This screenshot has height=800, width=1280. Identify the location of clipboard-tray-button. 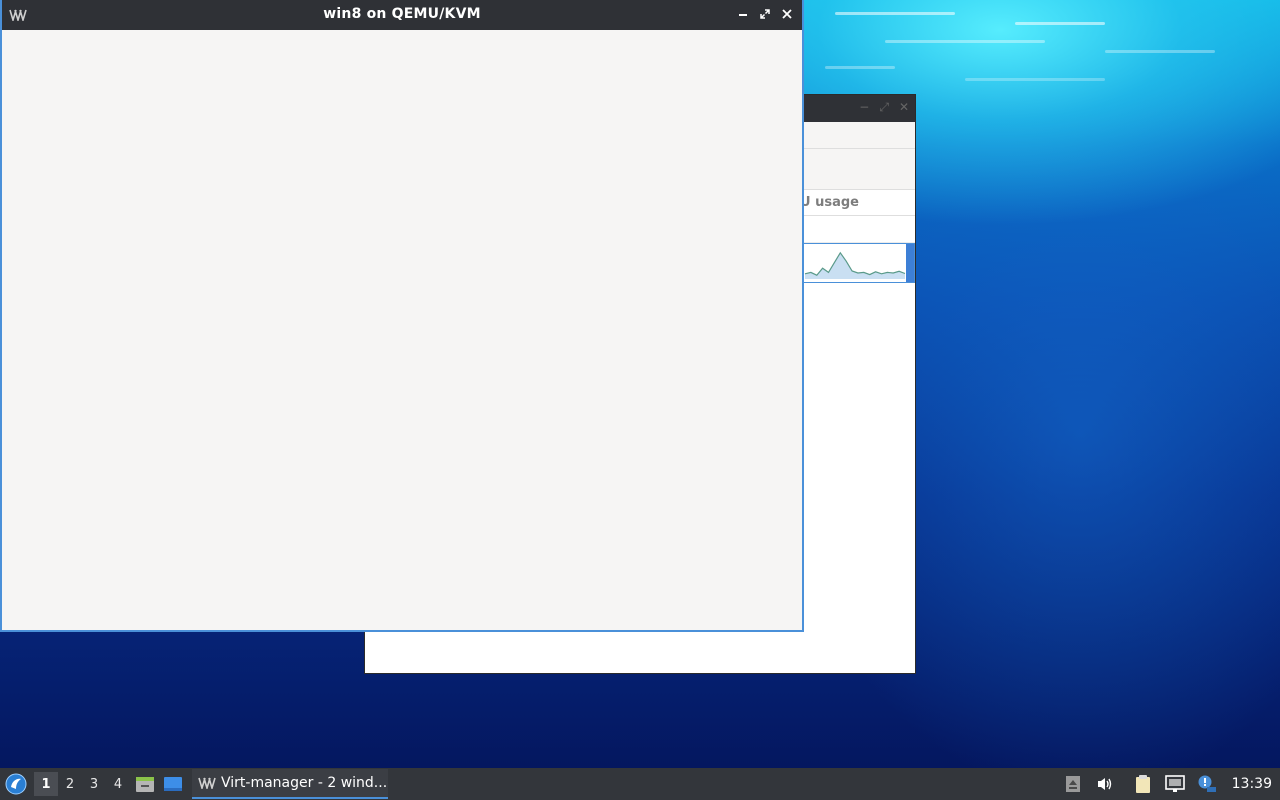
(1143, 784).